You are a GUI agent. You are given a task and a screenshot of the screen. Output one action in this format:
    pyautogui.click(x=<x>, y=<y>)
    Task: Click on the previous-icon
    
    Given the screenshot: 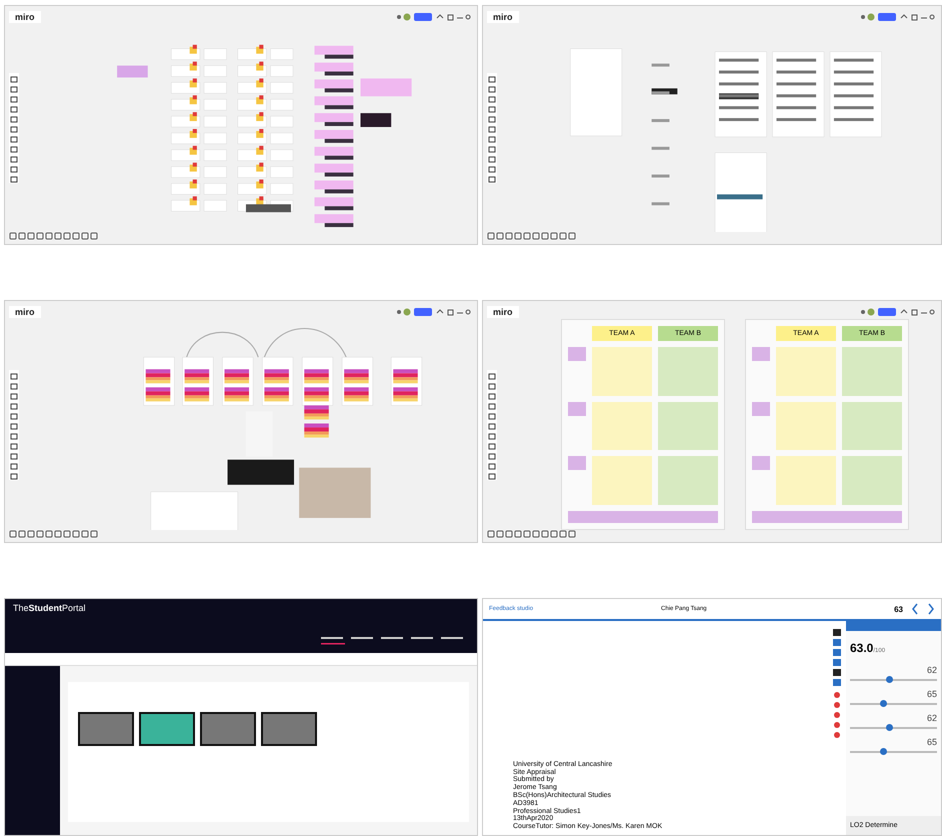 What is the action you would take?
    pyautogui.click(x=915, y=609)
    